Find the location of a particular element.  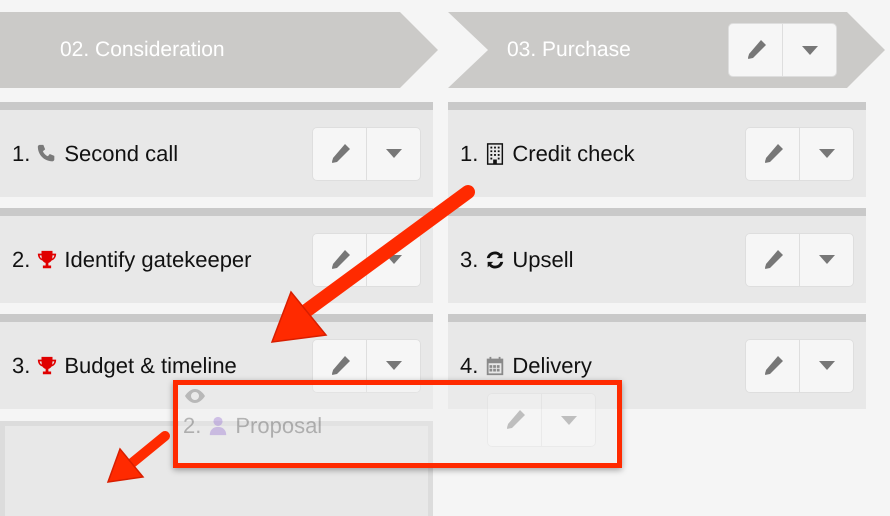

task-card: 4. Delivery is located at coordinates (657, 361).